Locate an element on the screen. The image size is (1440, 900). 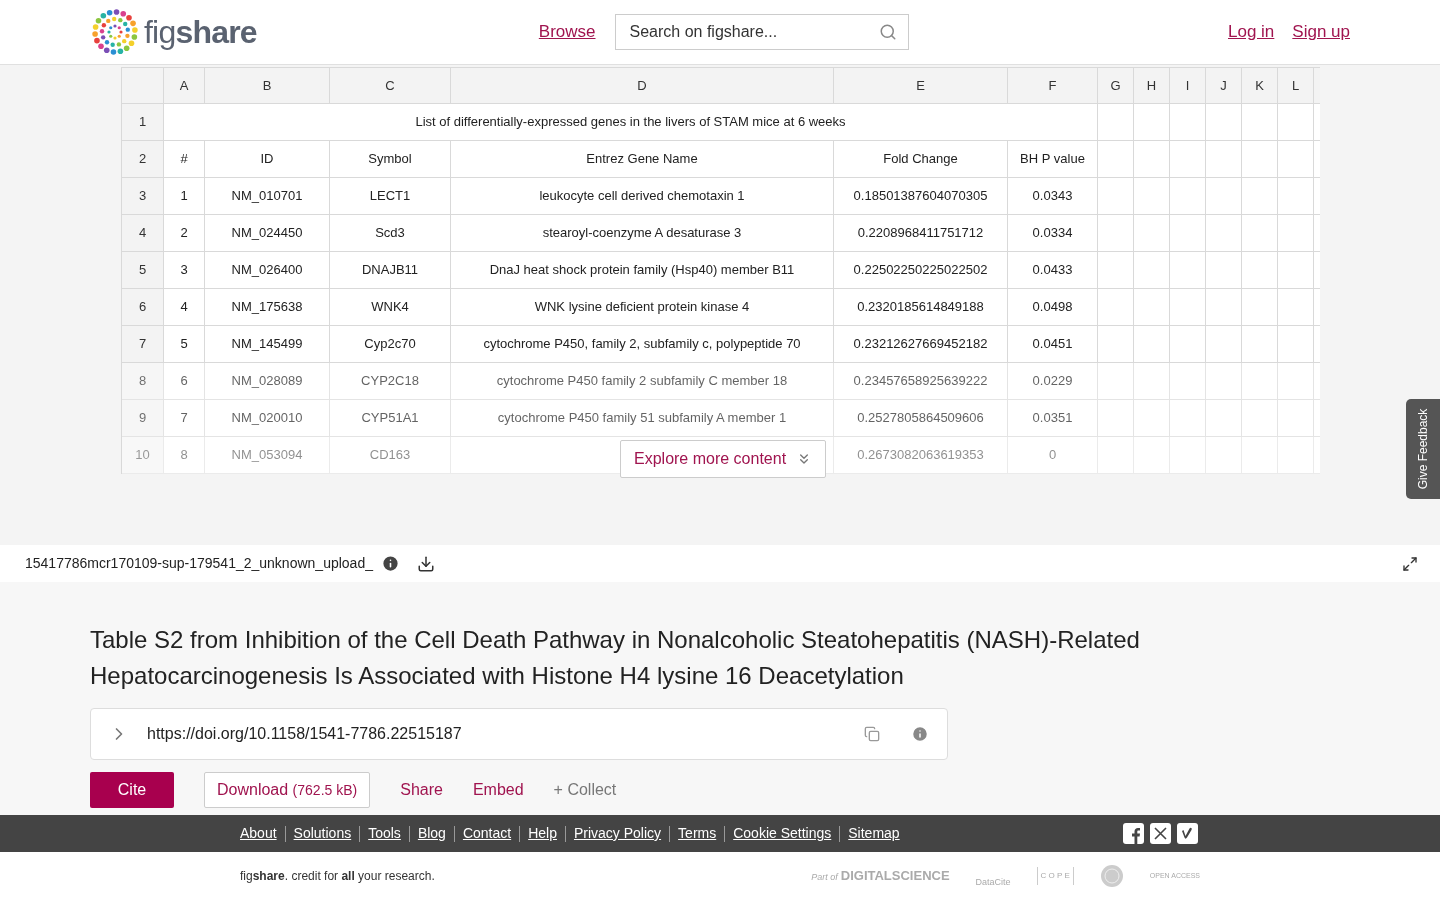
table-cell: 0.0451 is located at coordinates (1053, 344).